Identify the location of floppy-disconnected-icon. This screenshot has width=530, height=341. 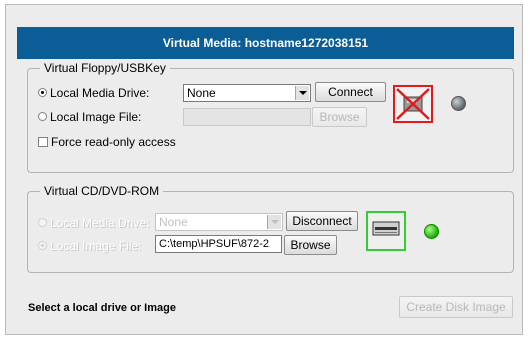
(413, 104).